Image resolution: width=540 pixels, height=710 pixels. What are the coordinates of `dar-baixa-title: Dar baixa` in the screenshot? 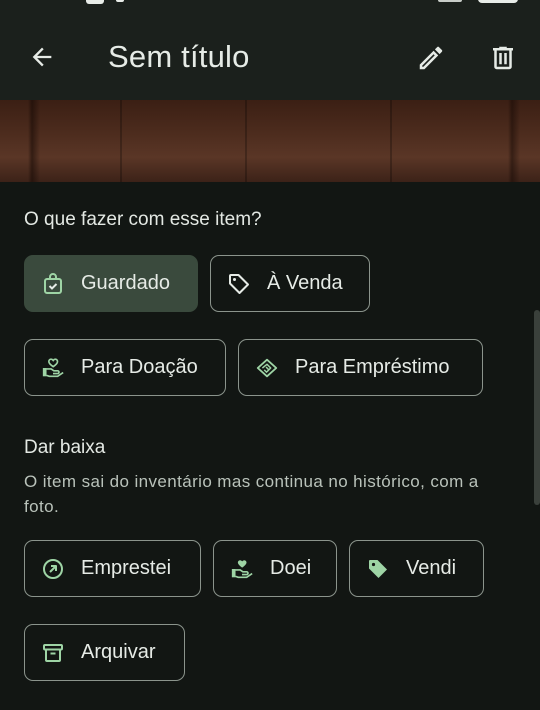 It's located at (65, 447).